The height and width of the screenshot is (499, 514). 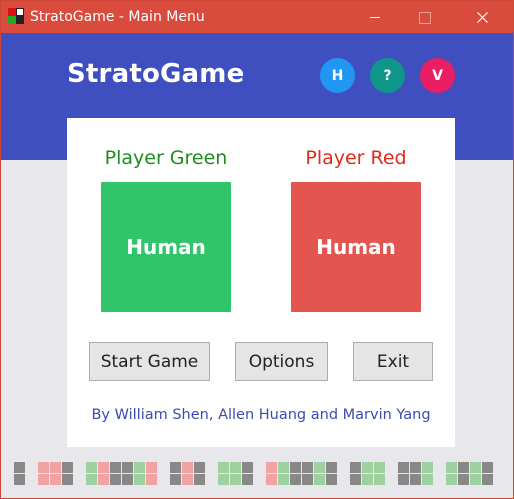 What do you see at coordinates (281, 361) in the screenshot?
I see `options-button: Options` at bounding box center [281, 361].